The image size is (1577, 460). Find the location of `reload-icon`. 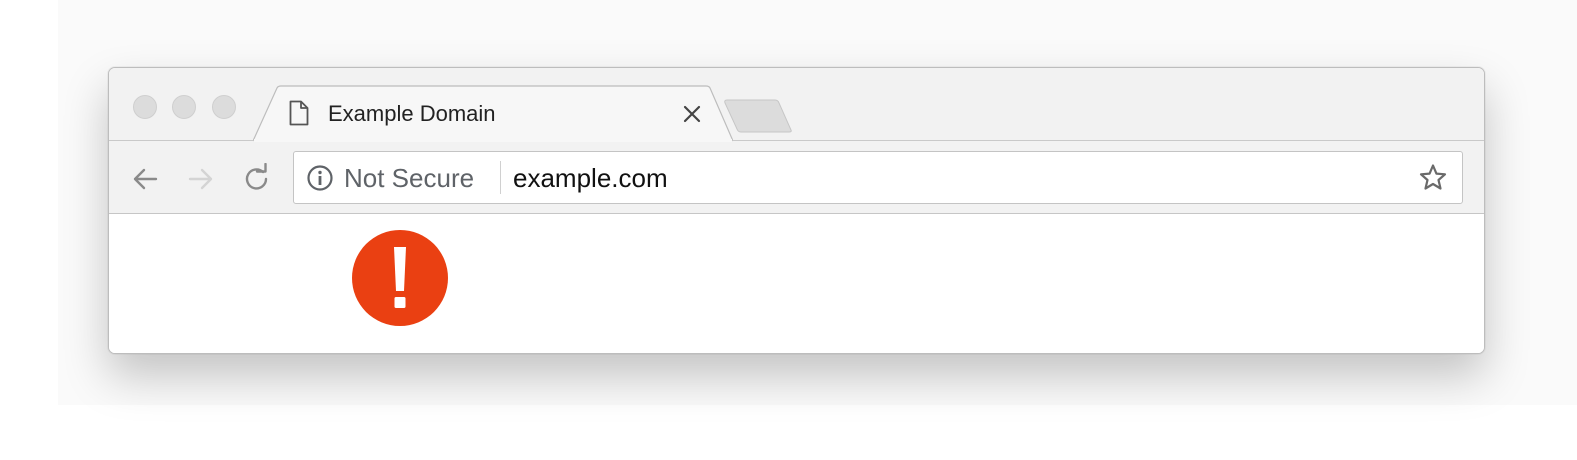

reload-icon is located at coordinates (257, 179).